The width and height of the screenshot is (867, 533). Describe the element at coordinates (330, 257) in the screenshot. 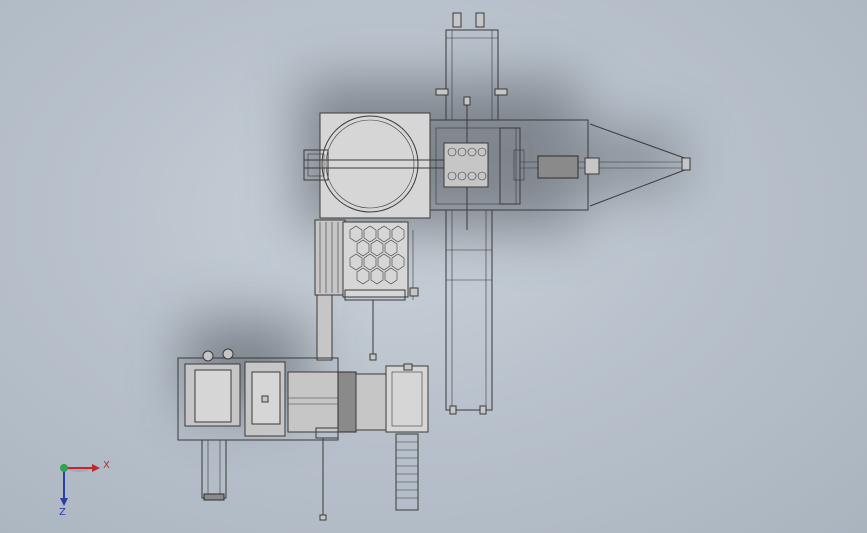

I see `tray-rollers` at that location.